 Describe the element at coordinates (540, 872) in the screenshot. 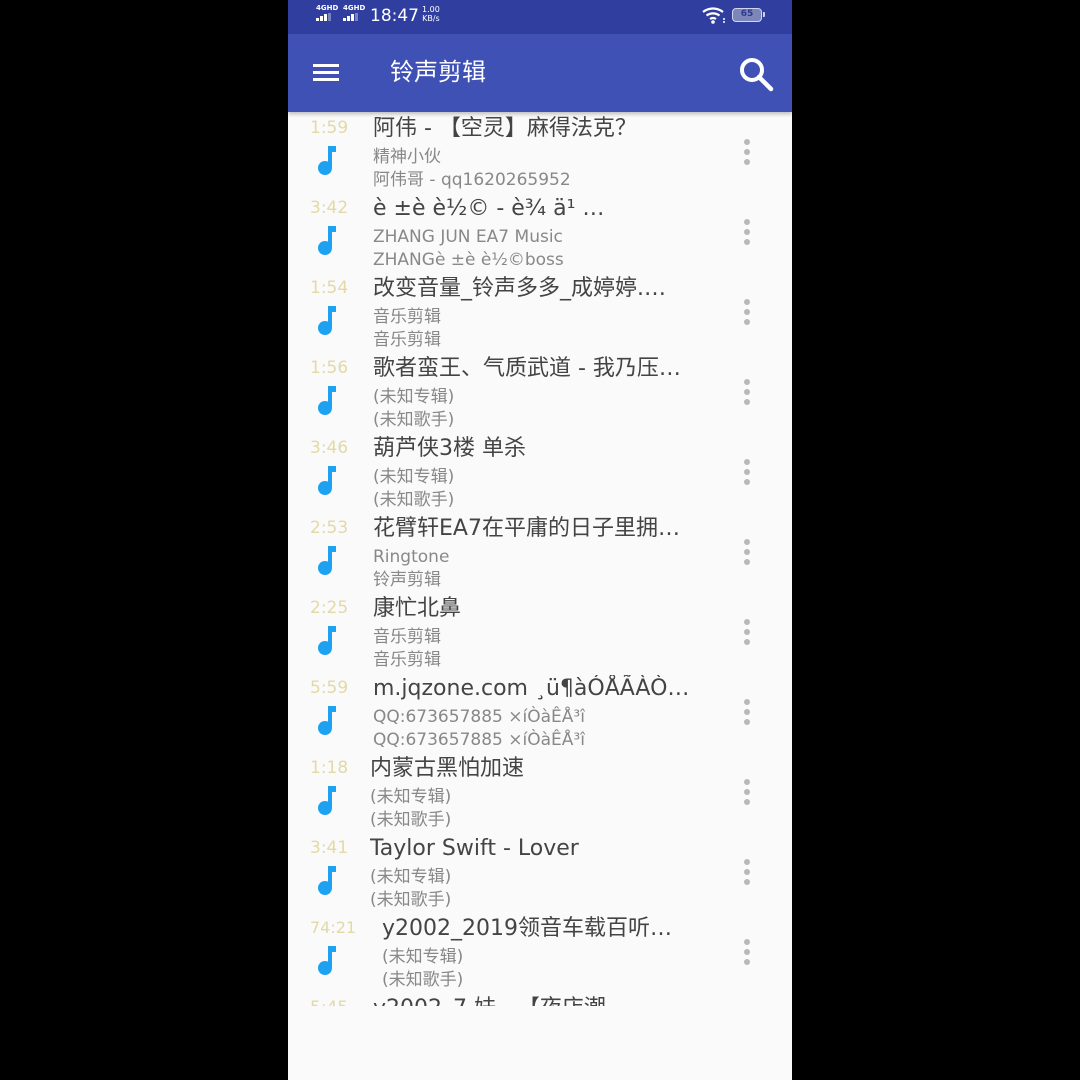

I see `song-list-item: 3:41 Taylor Swift - Lover (未知专辑) (未知歌手)` at that location.